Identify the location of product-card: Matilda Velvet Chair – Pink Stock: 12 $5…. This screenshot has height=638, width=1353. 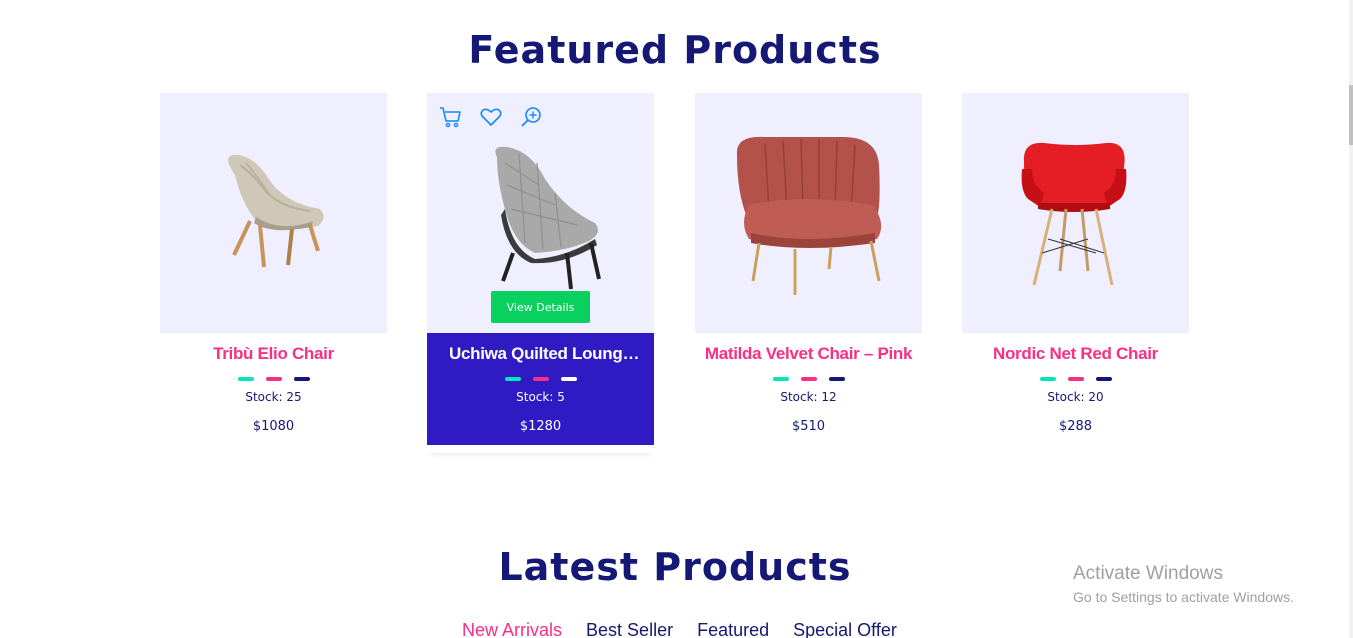
(808, 273).